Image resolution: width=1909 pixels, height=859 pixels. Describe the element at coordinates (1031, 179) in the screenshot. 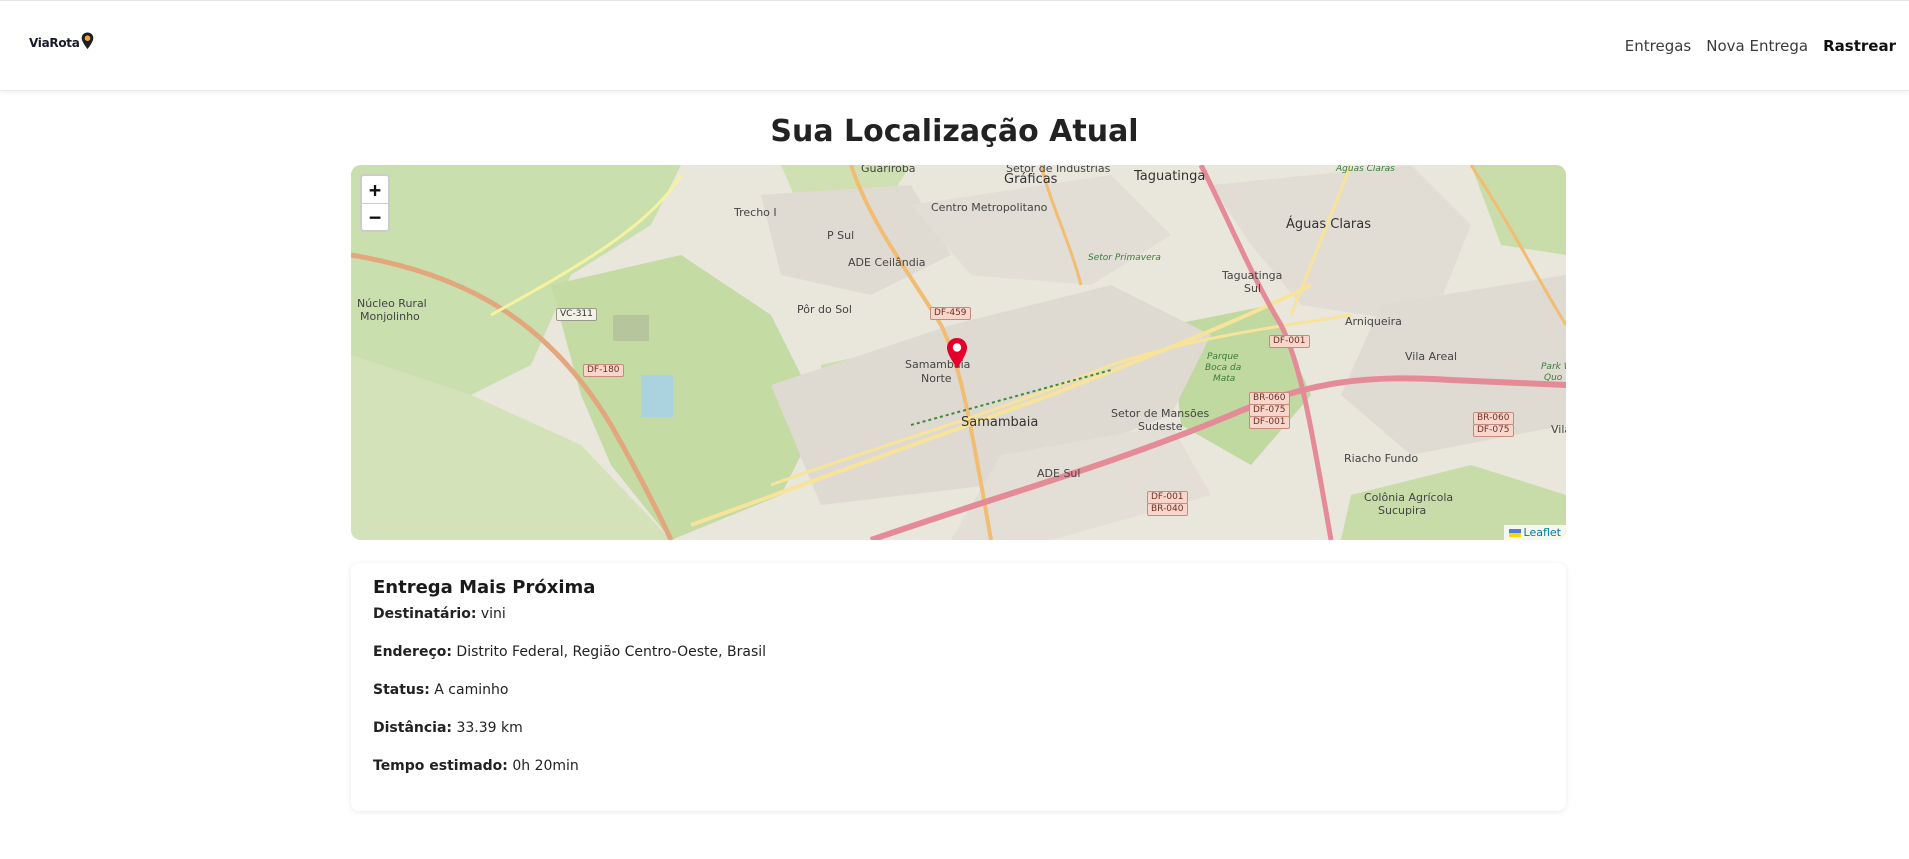

I see `map-label: Gráficas` at that location.